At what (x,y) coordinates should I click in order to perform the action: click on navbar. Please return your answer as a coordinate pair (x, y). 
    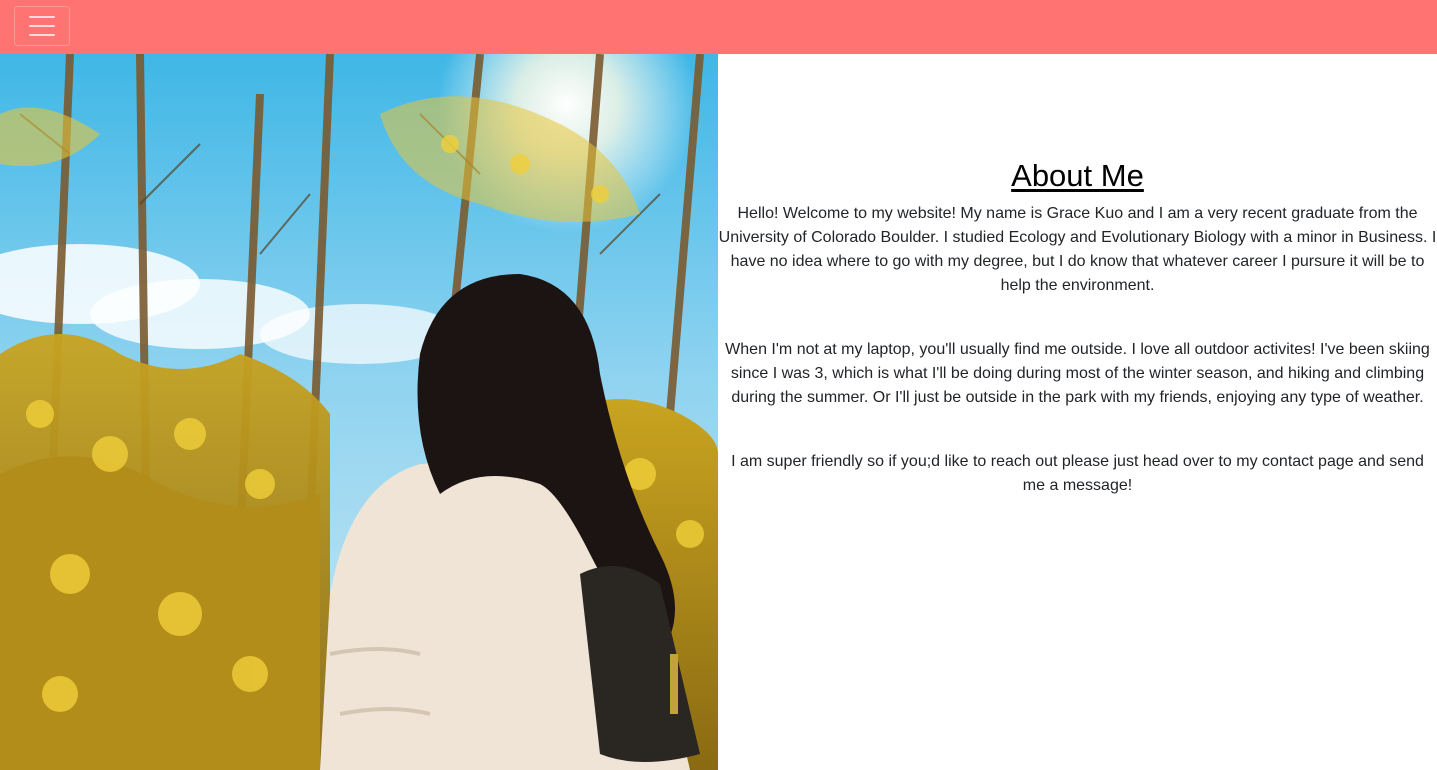
    Looking at the image, I should click on (718, 27).